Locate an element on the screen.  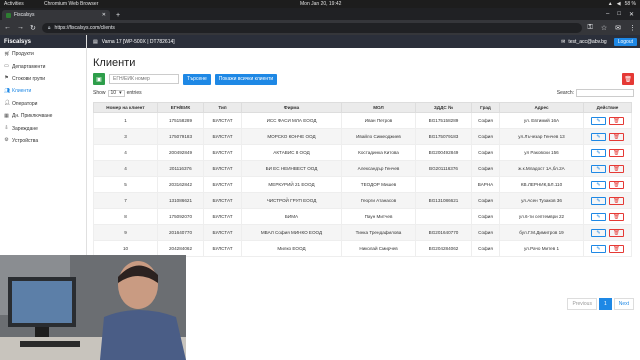
clock: Mon Jan 20, 19:42 is located at coordinates (320, 4).